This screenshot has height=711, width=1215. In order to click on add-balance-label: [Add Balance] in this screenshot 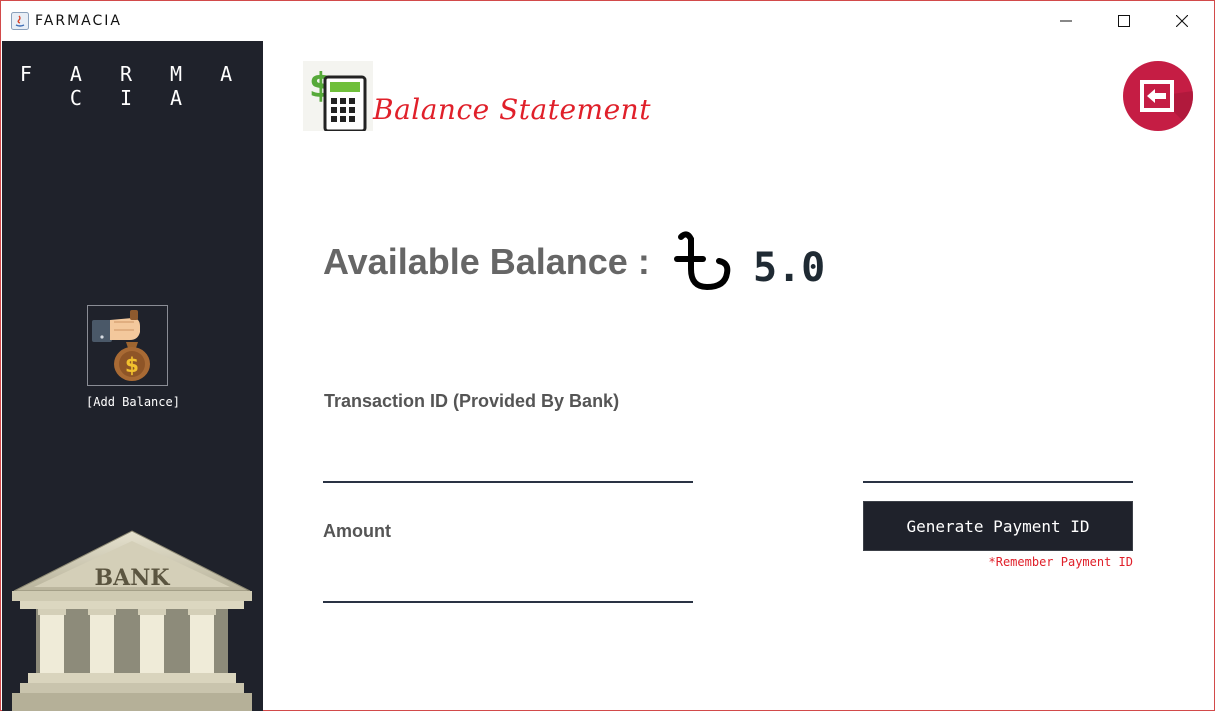, I will do `click(133, 402)`.